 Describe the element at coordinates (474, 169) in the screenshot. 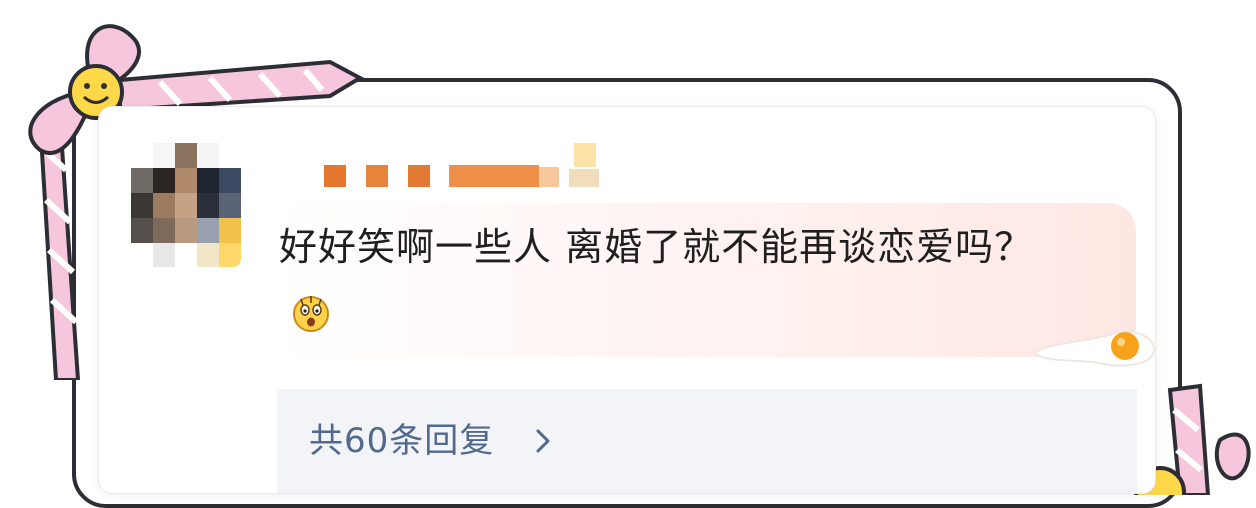

I see `username-obscured` at that location.